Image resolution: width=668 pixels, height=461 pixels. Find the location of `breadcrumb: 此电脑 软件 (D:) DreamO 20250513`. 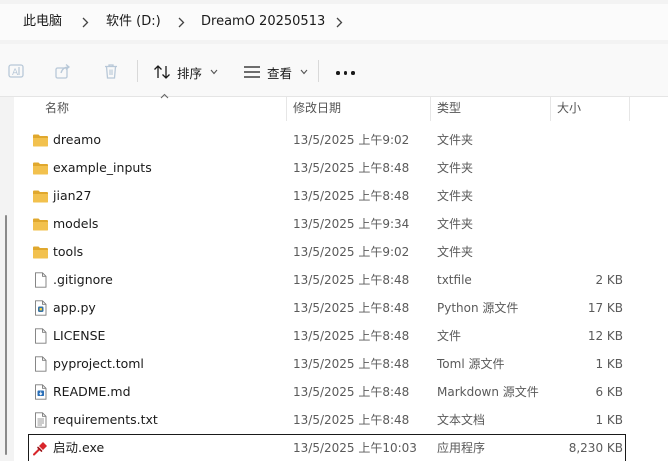

breadcrumb: 此电脑 软件 (D:) DreamO 20250513 is located at coordinates (334, 22).